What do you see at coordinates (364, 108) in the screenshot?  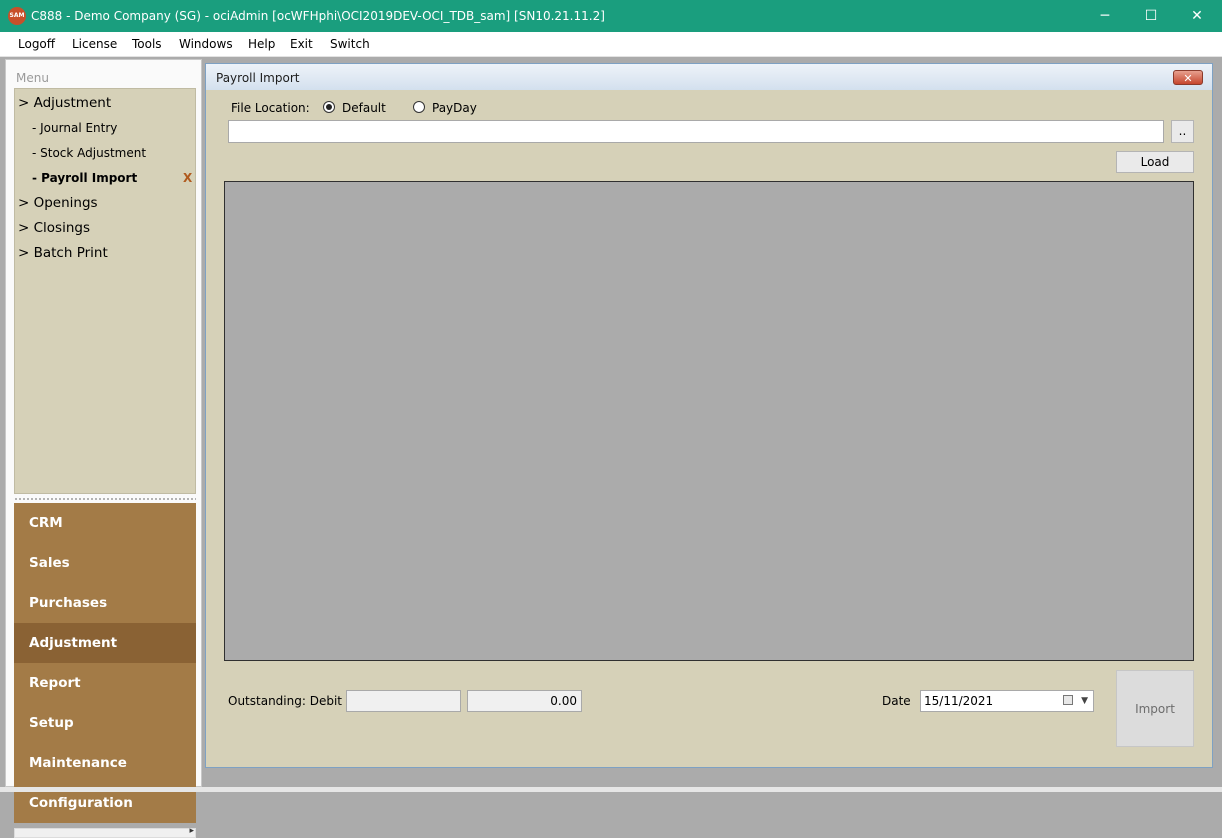 I see `radio-default-label: Default` at bounding box center [364, 108].